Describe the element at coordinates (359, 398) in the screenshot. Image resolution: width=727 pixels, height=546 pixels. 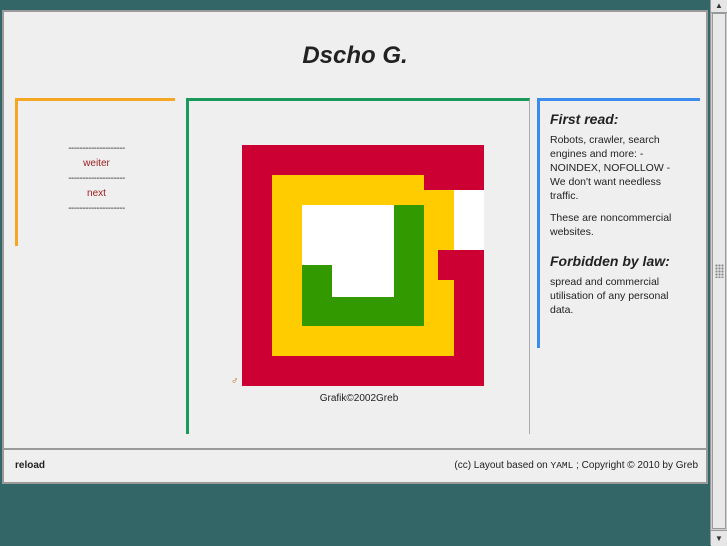
I see `graphic-caption: Grafik©2002Greb` at that location.